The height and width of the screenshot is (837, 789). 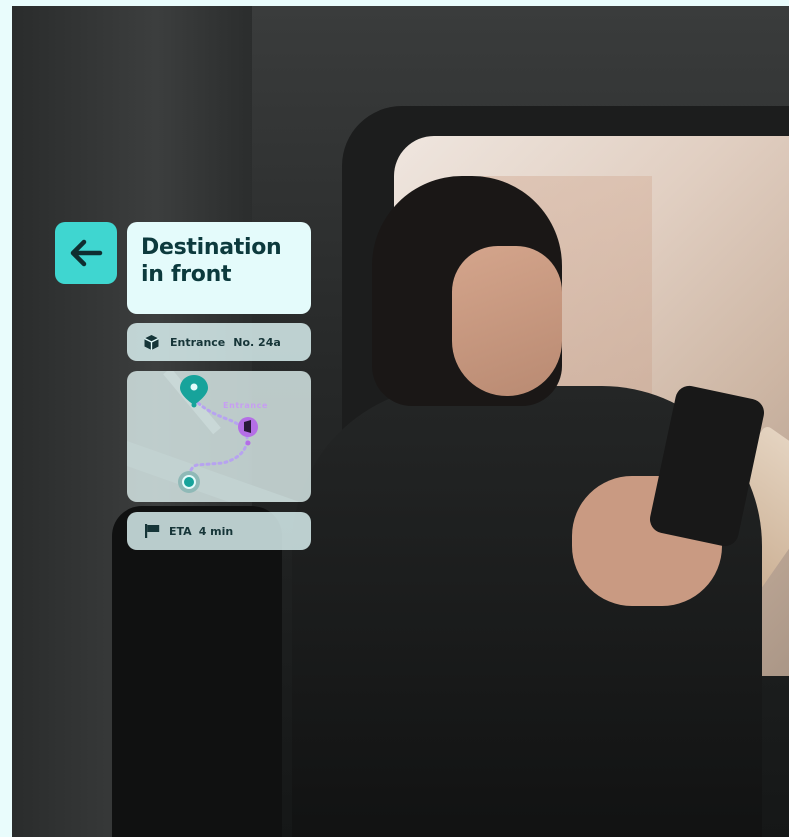 I want to click on title-line-2: in front, so click(x=186, y=274).